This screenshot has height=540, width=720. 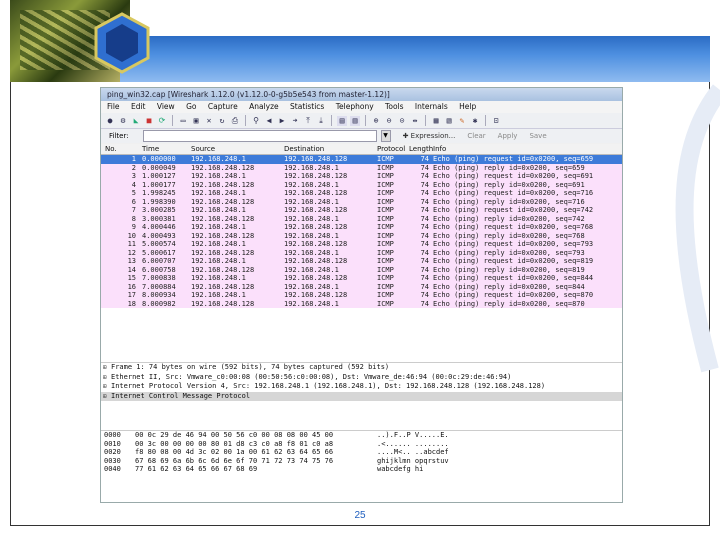 I want to click on col-info: Info, so click(x=527, y=149).